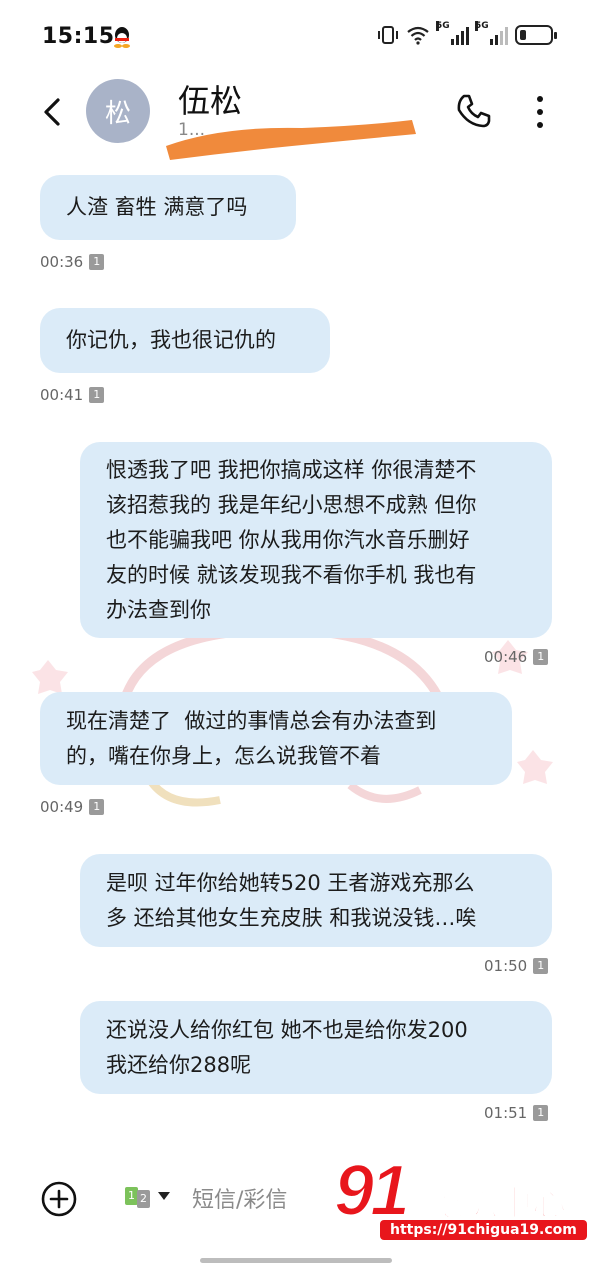 Image resolution: width=591 pixels, height=1280 pixels. Describe the element at coordinates (452, 33) in the screenshot. I see `cellular-signal-1: 5G` at that location.